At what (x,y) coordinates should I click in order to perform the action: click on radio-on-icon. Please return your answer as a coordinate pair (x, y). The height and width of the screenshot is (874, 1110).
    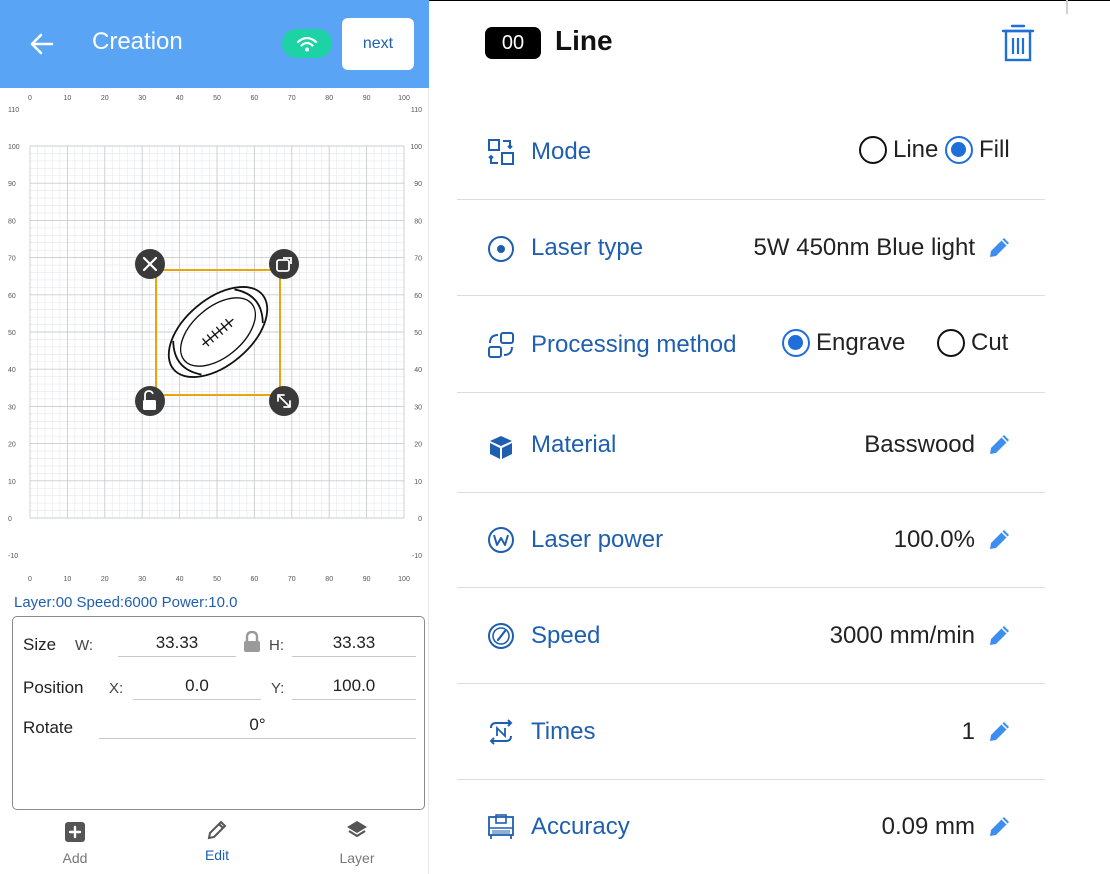
    Looking at the image, I should click on (959, 150).